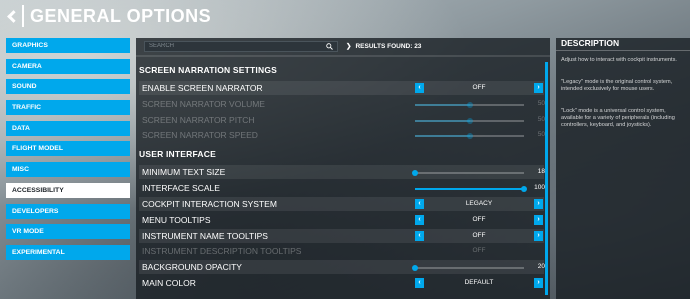 This screenshot has height=299, width=690. Describe the element at coordinates (341, 88) in the screenshot. I see `setting-row-enable-narrator: ENABLE SCREEN NARRATOR ‹ OFF ›` at that location.